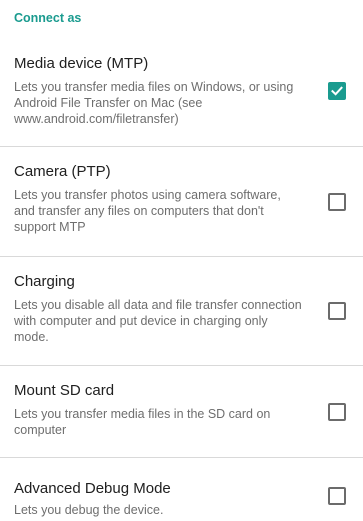 The width and height of the screenshot is (363, 521). Describe the element at coordinates (92, 488) in the screenshot. I see `option-title: Advanced Debug Mode` at that location.